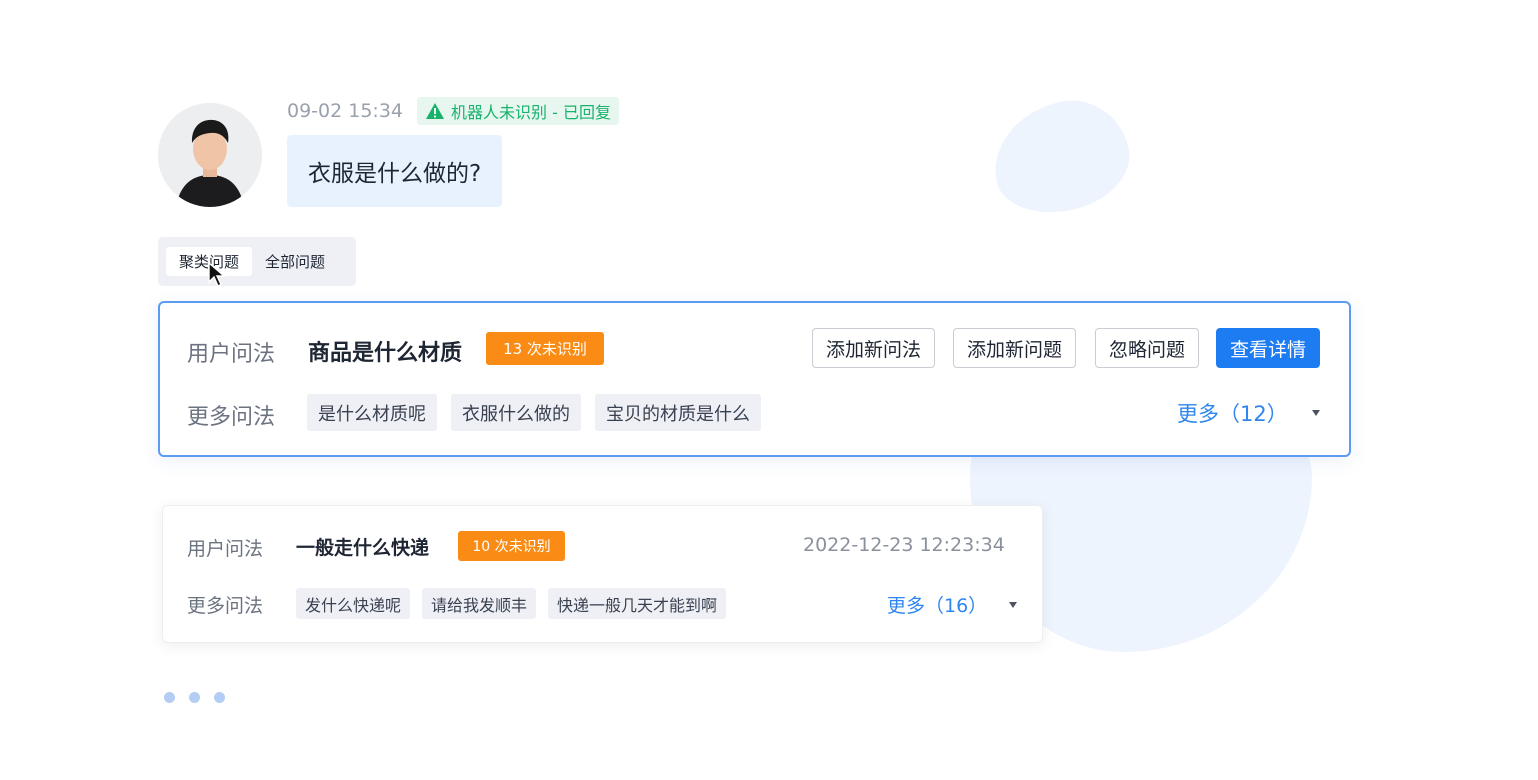  I want to click on add-phrasing-button: 添加新问法, so click(874, 348).